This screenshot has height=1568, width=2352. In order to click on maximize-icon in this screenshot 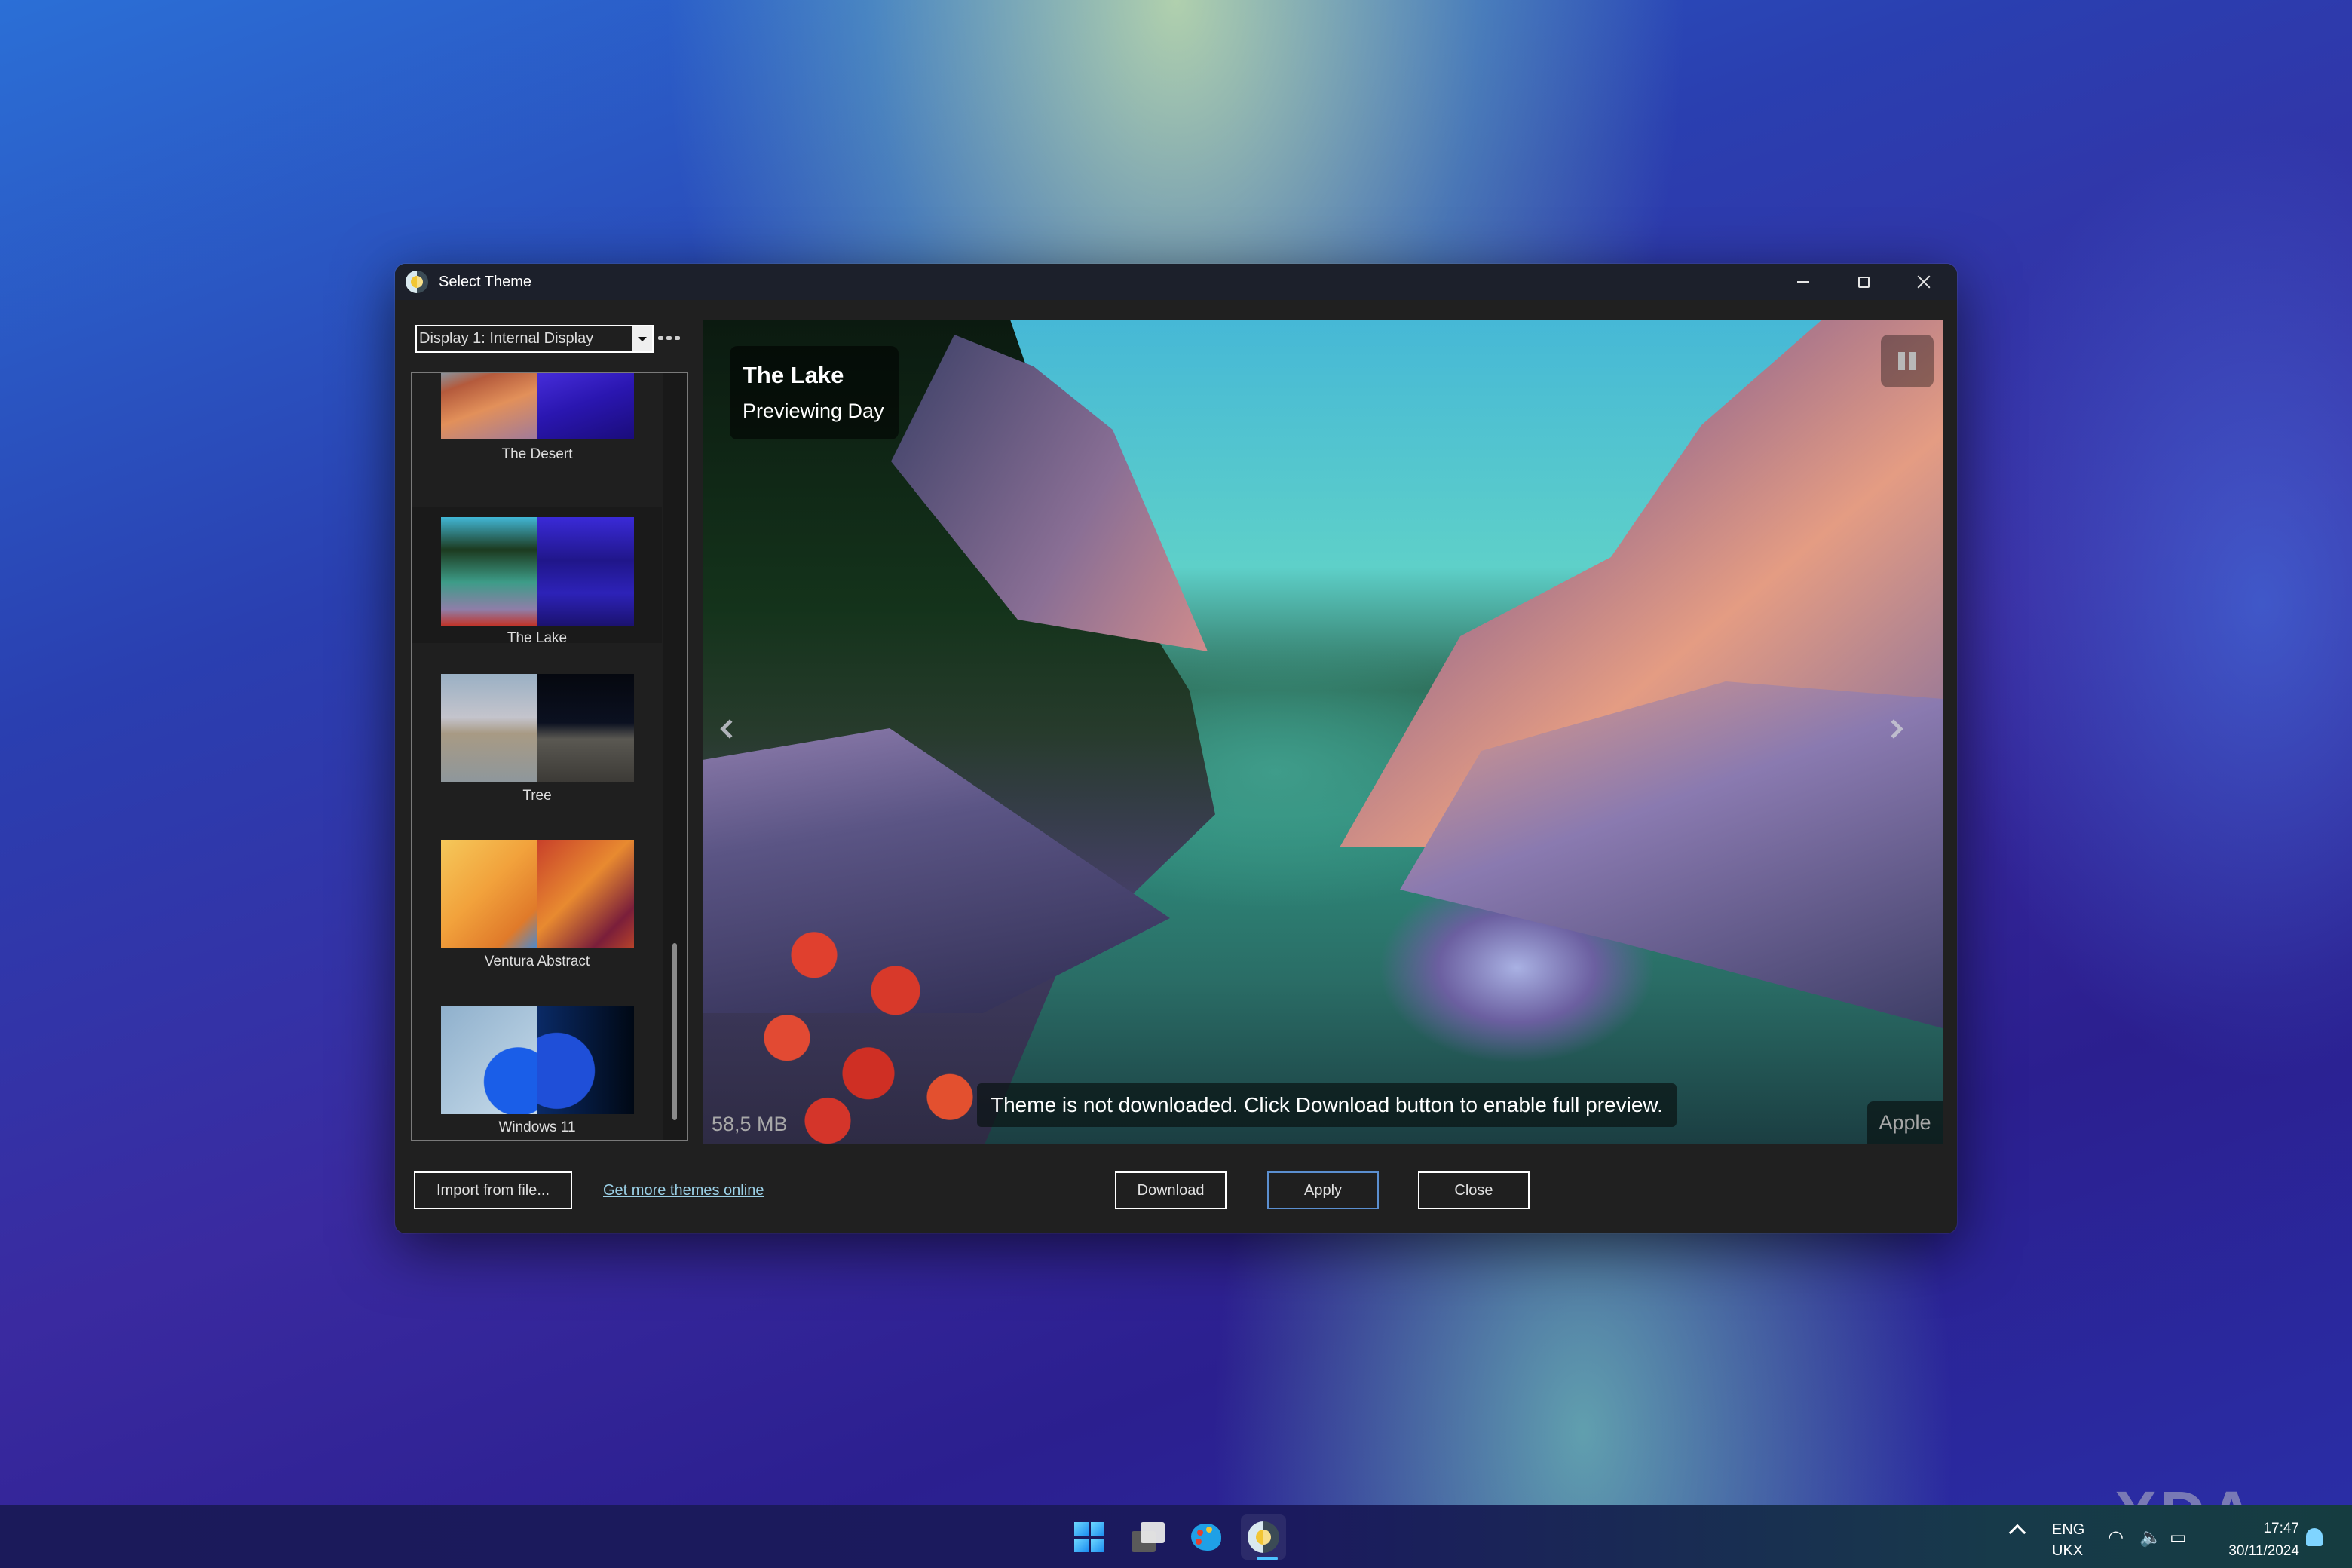, I will do `click(1863, 282)`.